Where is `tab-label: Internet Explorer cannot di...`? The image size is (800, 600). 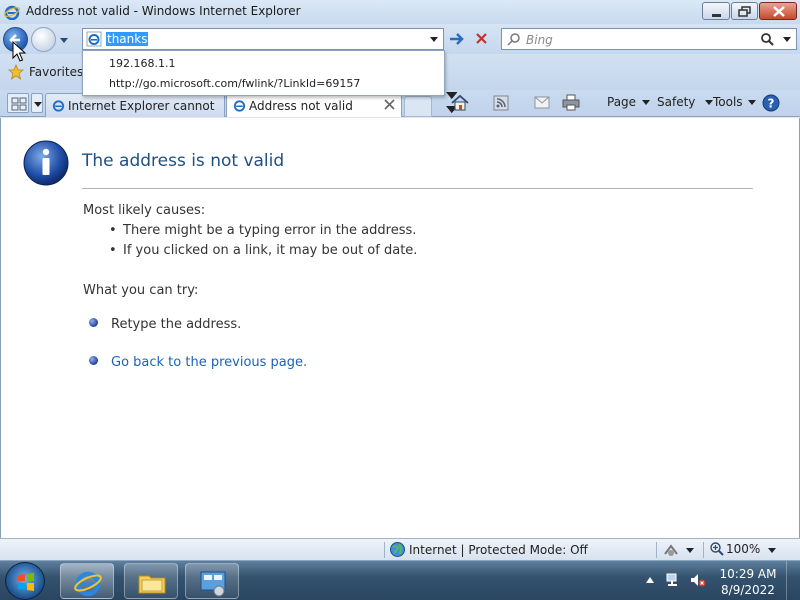
tab-label: Internet Explorer cannot di... is located at coordinates (143, 106).